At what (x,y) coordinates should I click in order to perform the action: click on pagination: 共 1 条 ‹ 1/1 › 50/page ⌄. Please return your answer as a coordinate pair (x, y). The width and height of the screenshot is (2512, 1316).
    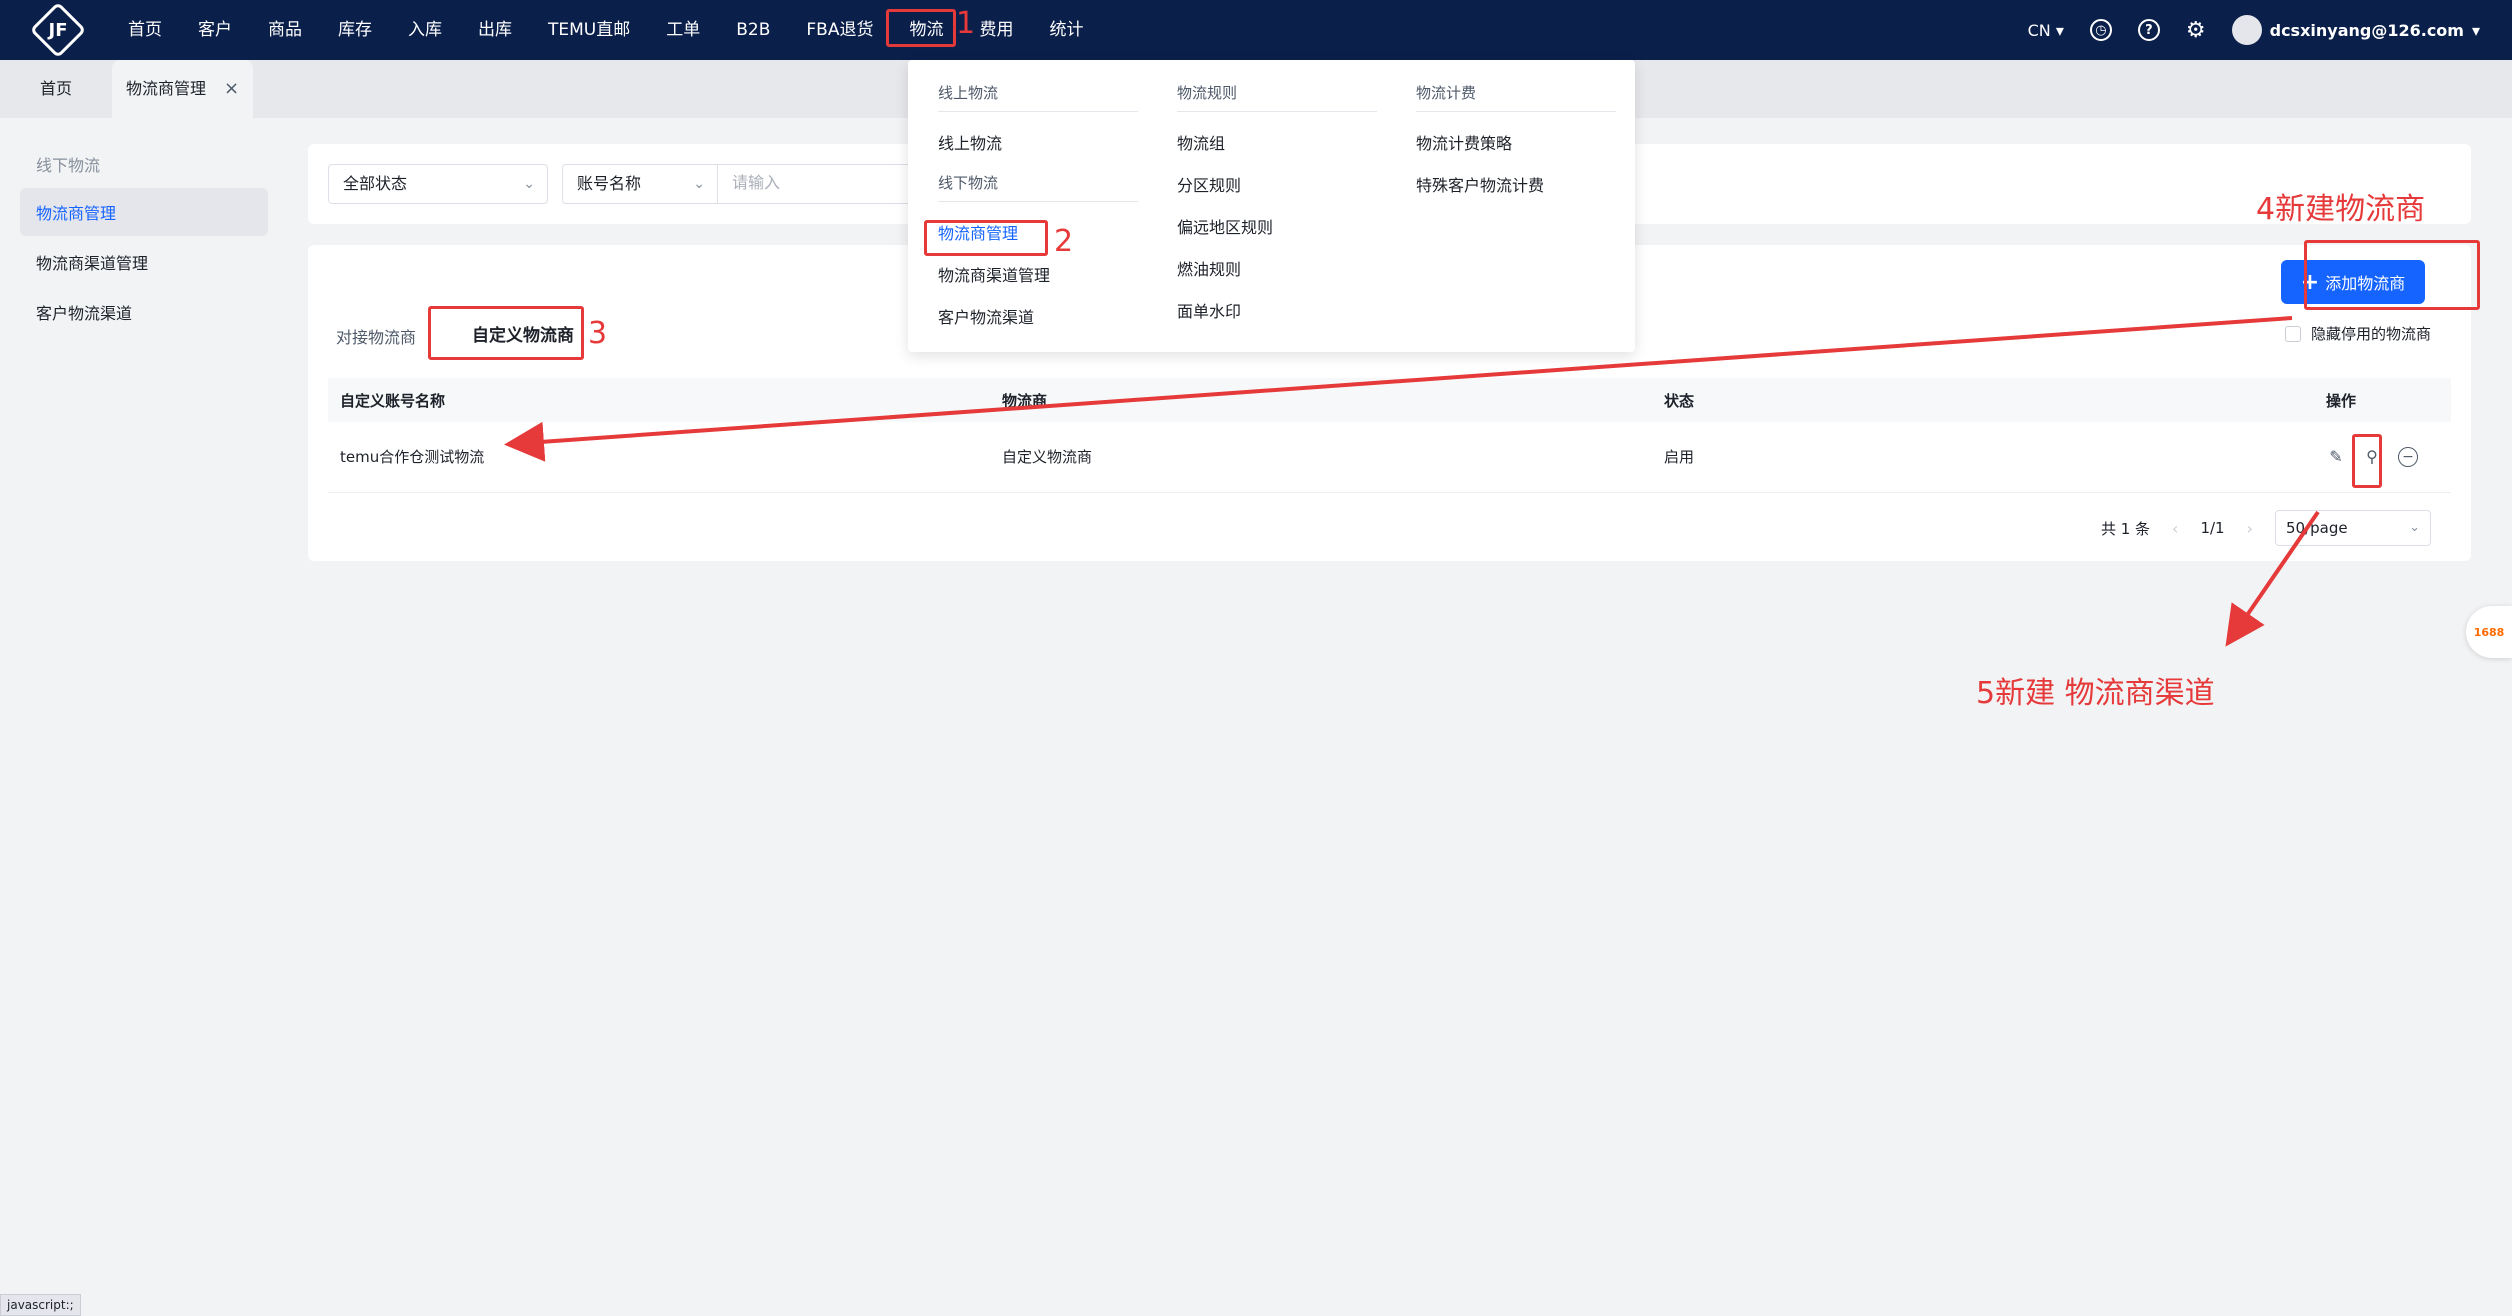
    Looking at the image, I should click on (2266, 528).